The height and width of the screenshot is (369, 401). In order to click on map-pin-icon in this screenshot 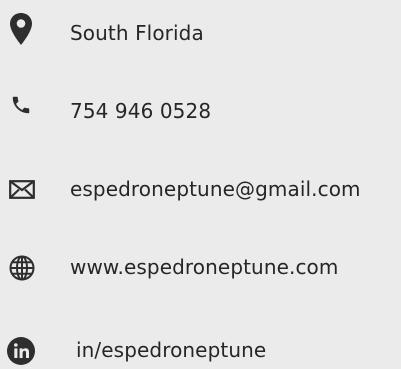, I will do `click(21, 29)`.